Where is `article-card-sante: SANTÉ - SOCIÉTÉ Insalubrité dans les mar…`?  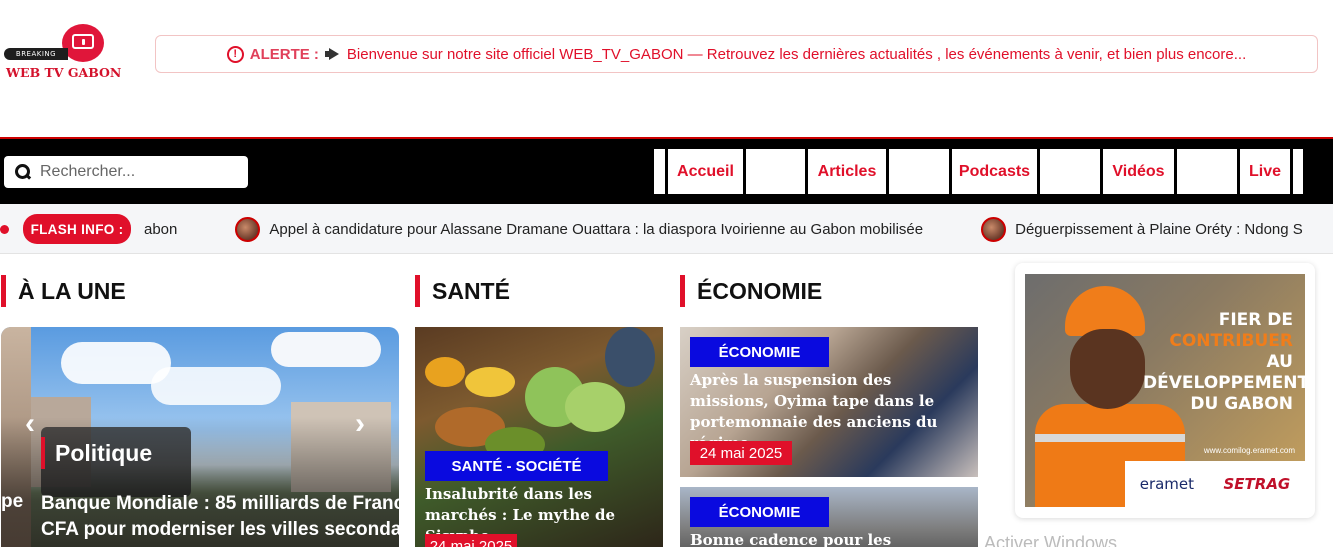 article-card-sante: SANTÉ - SOCIÉTÉ Insalubrité dans les mar… is located at coordinates (539, 437).